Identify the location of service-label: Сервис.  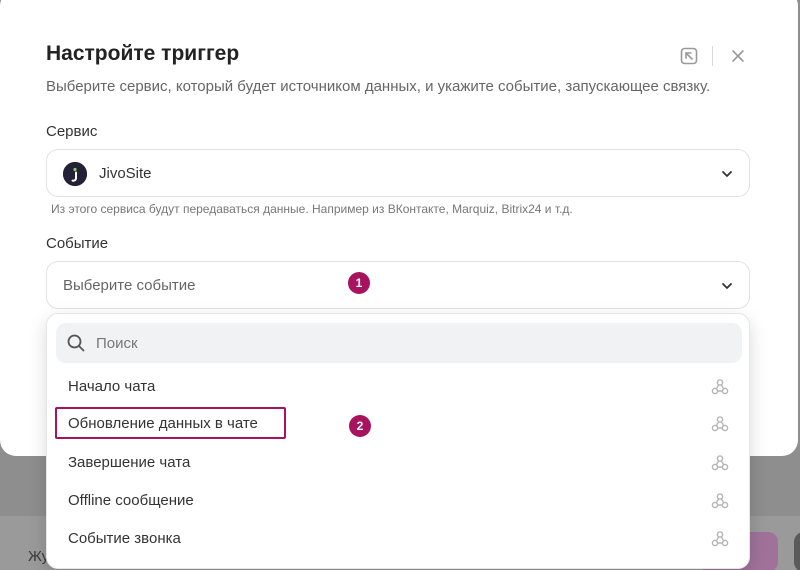
(72, 131).